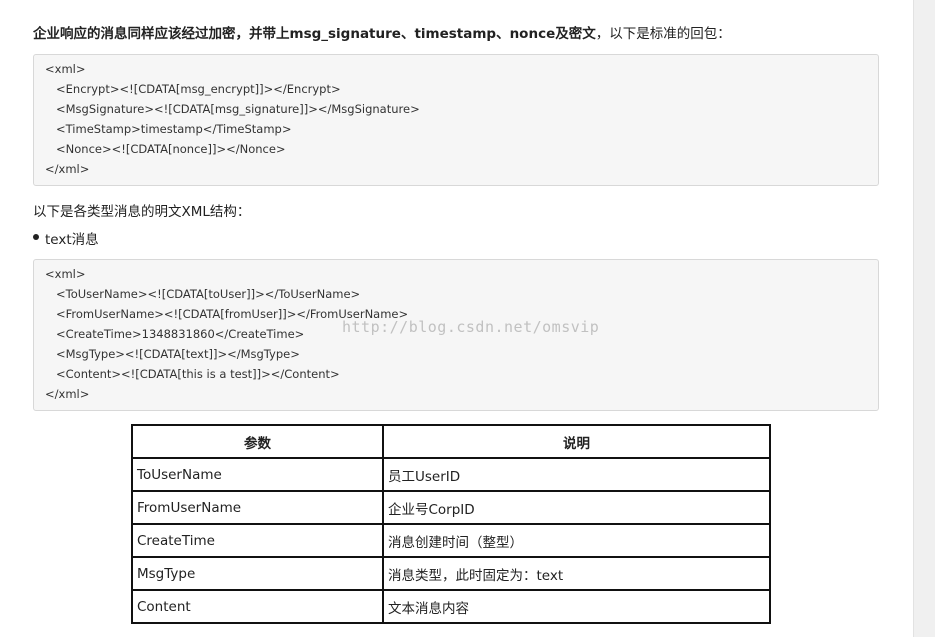 This screenshot has height=637, width=935. What do you see at coordinates (576, 606) in the screenshot?
I see `table-cell: 文本消息内容` at bounding box center [576, 606].